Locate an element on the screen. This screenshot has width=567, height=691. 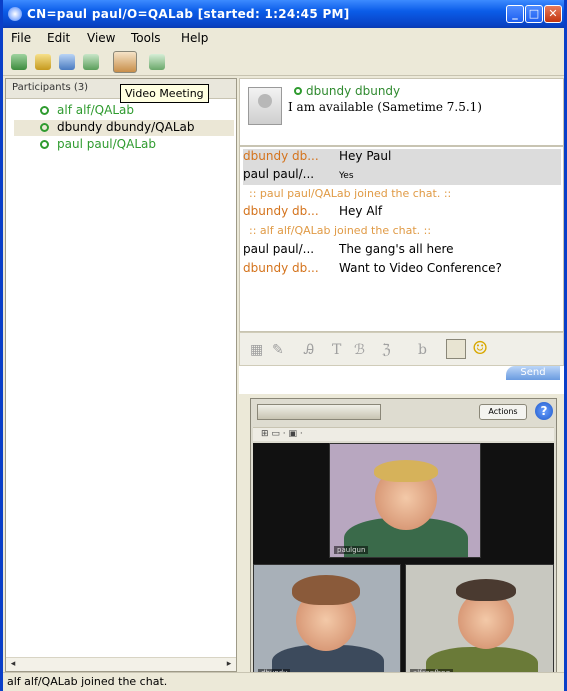
horizontal-scrollbar: ◂ ▸ is located at coordinates (121, 664).